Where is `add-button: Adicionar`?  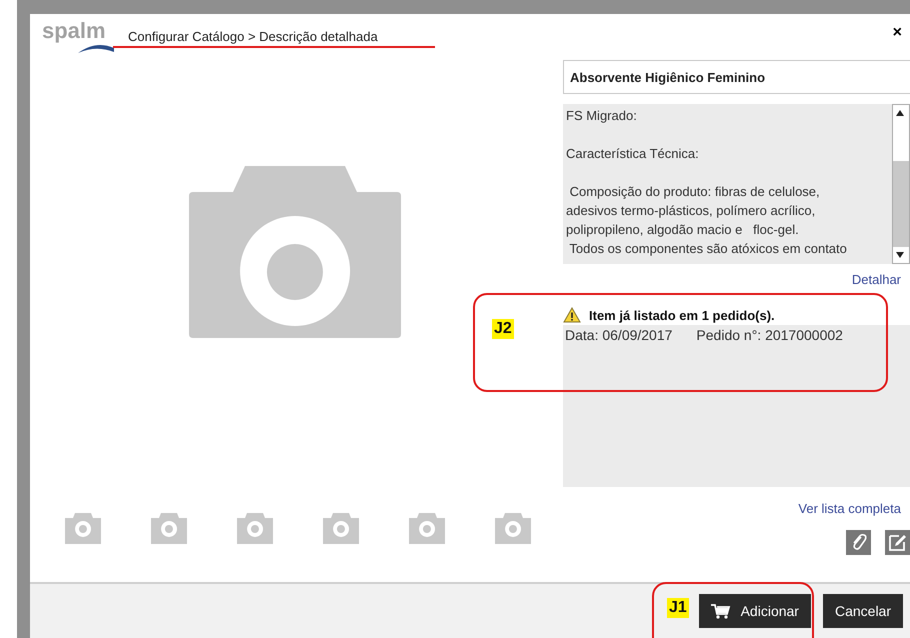 add-button: Adicionar is located at coordinates (754, 611).